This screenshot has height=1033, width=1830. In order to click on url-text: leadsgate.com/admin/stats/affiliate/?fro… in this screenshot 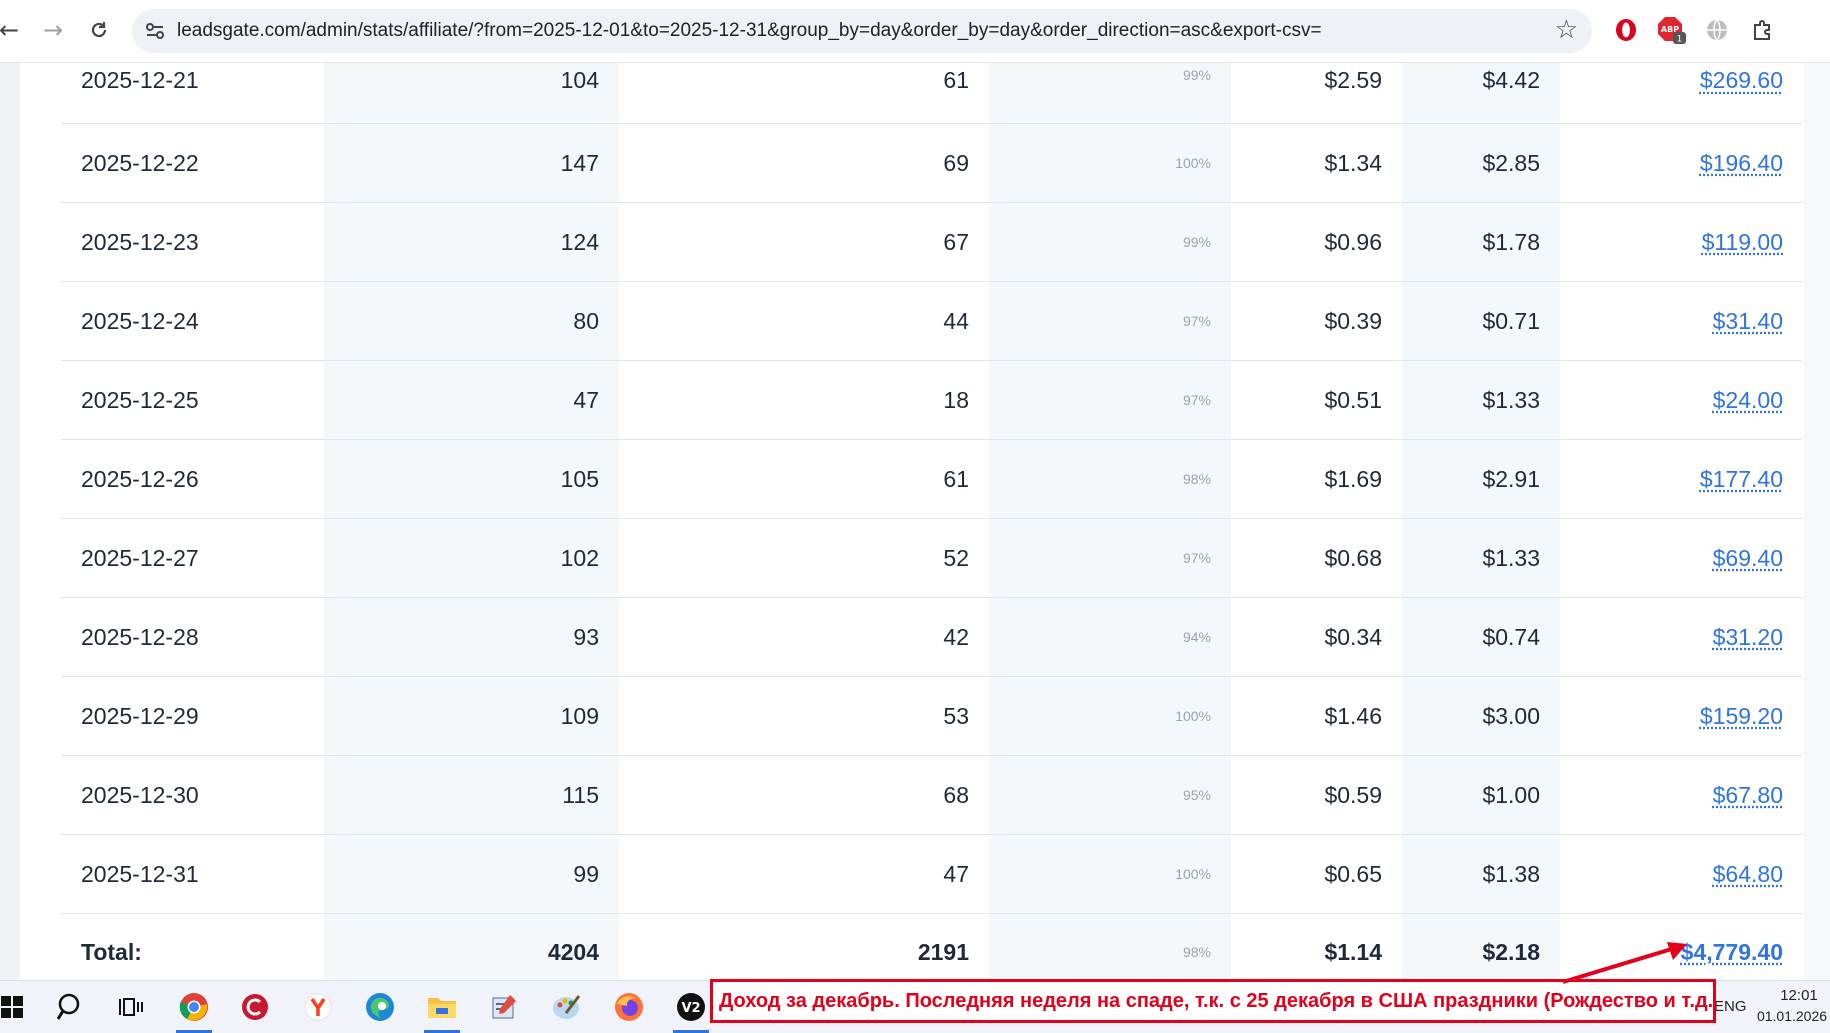, I will do `click(749, 31)`.